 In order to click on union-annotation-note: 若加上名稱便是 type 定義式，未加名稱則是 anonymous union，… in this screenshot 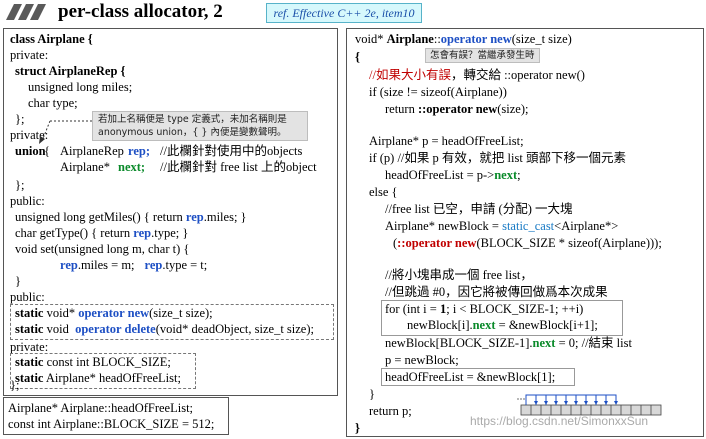, I will do `click(200, 126)`.